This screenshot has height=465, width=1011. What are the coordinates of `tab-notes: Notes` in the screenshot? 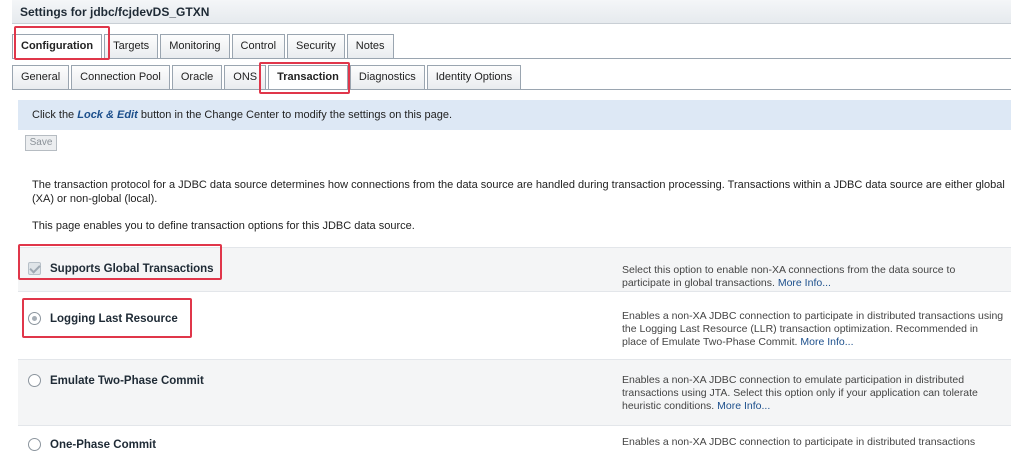 It's located at (370, 46).